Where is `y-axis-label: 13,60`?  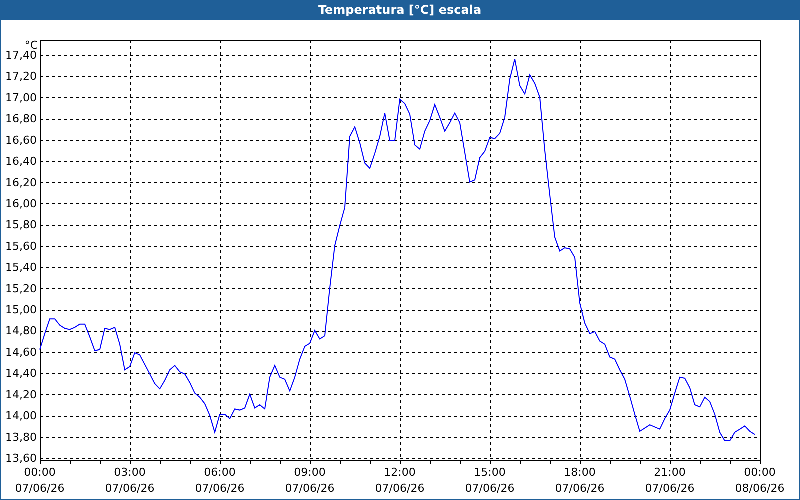
y-axis-label: 13,60 is located at coordinates (21, 458).